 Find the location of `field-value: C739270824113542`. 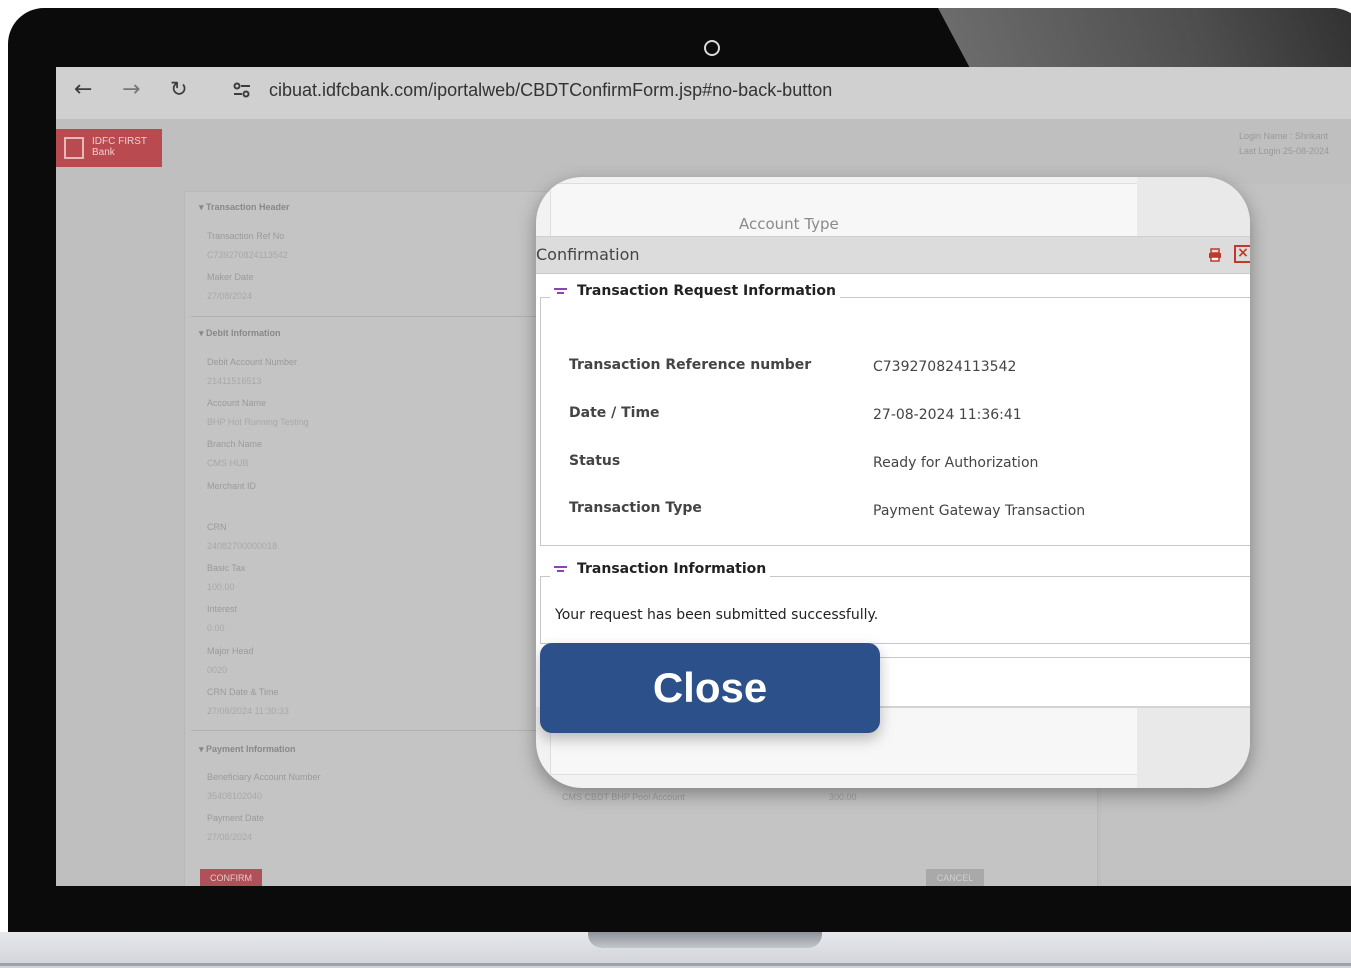

field-value: C739270824113542 is located at coordinates (247, 255).